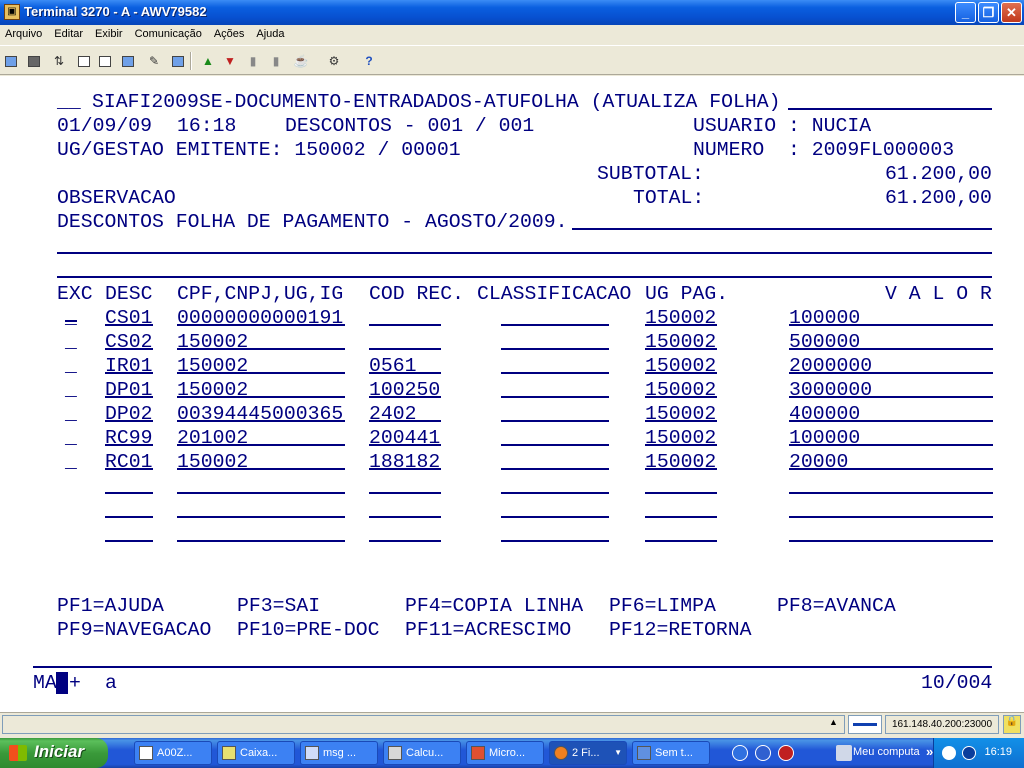  I want to click on ie-quicklaunch-icon, so click(740, 753).